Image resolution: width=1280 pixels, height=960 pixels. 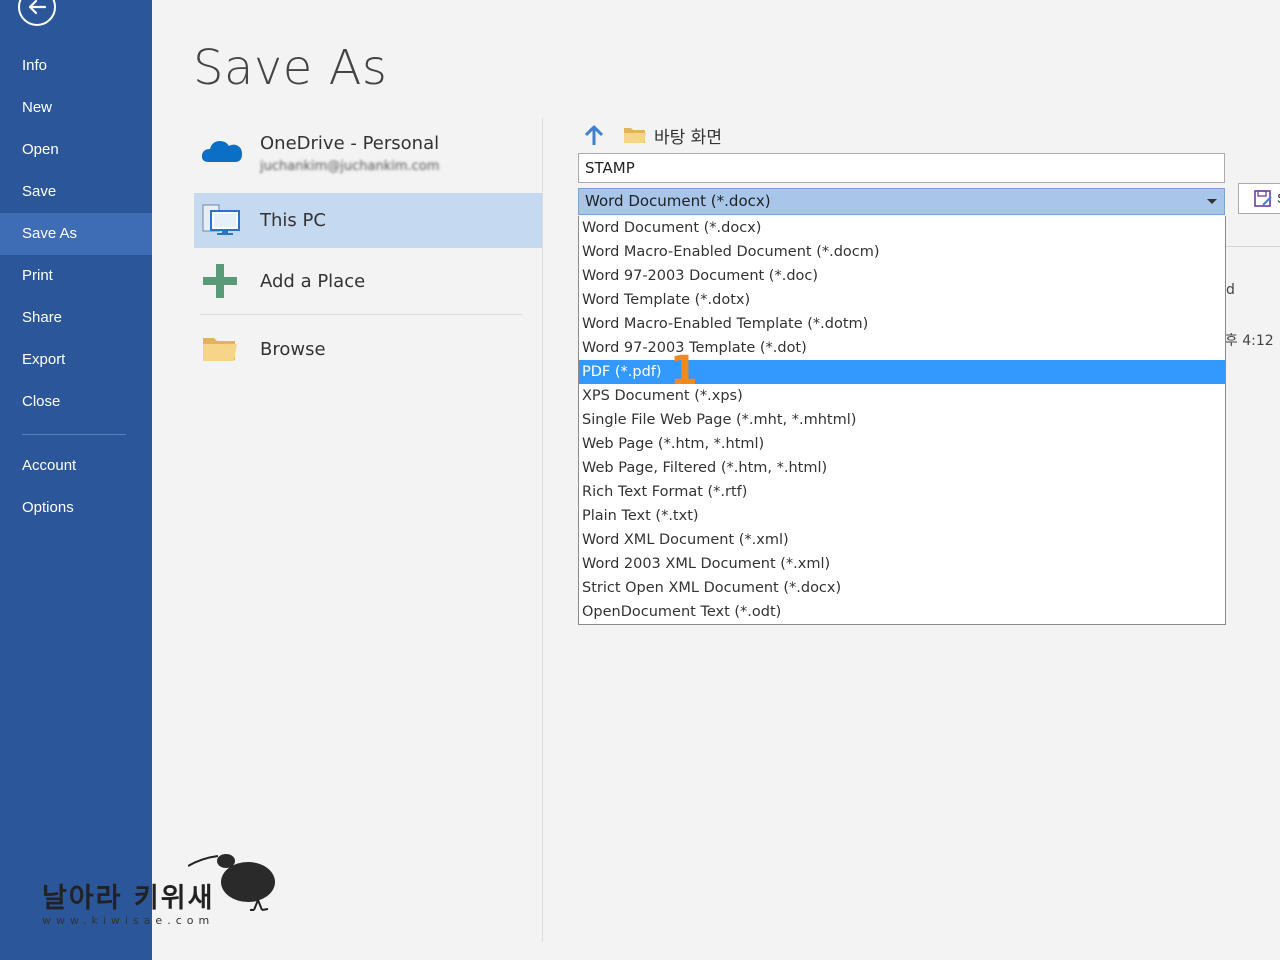 I want to click on dropdown-arrow-icon, so click(x=1212, y=201).